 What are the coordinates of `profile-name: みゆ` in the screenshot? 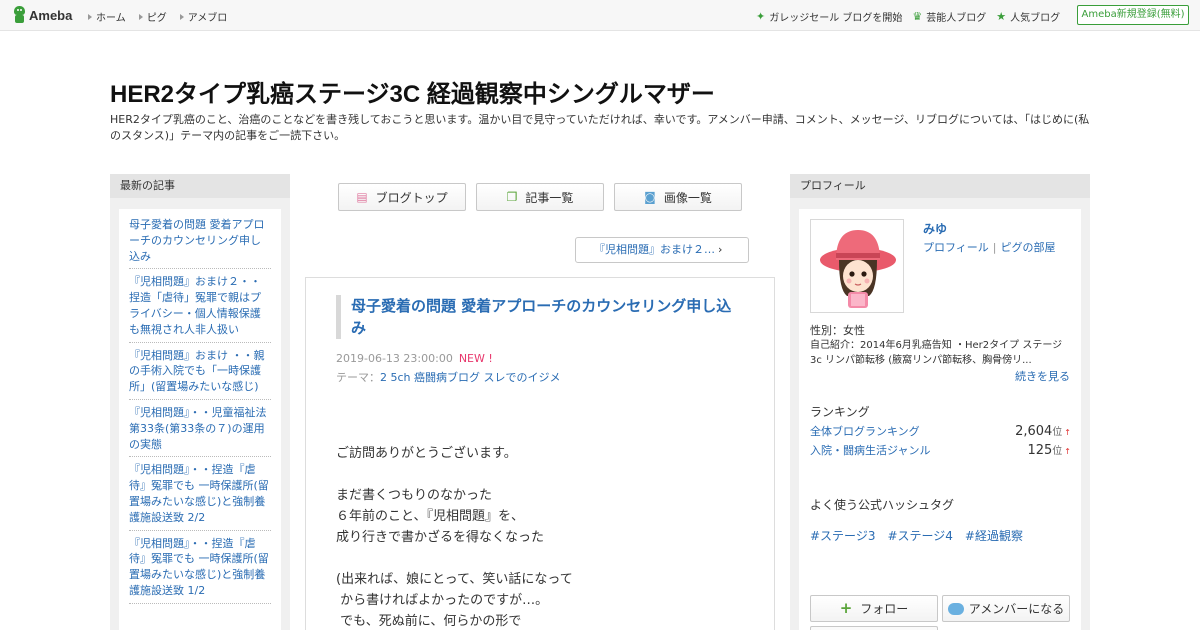 It's located at (935, 228).